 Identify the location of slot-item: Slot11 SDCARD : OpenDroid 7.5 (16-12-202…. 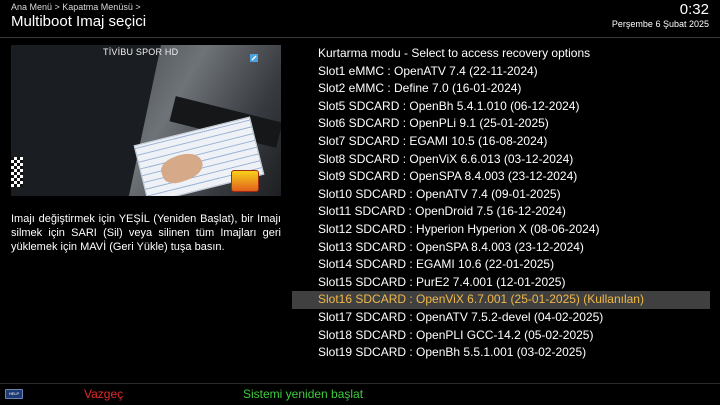
(501, 212).